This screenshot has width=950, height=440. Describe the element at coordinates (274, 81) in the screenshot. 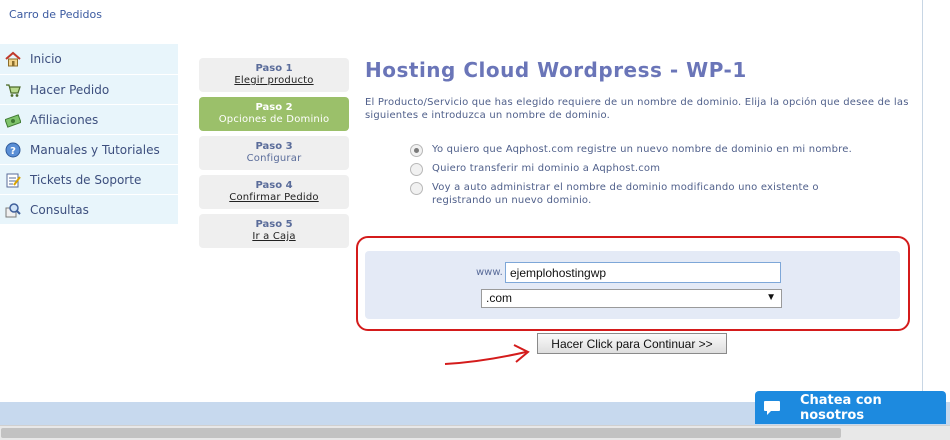

I see `step-name: Elegir producto` at that location.